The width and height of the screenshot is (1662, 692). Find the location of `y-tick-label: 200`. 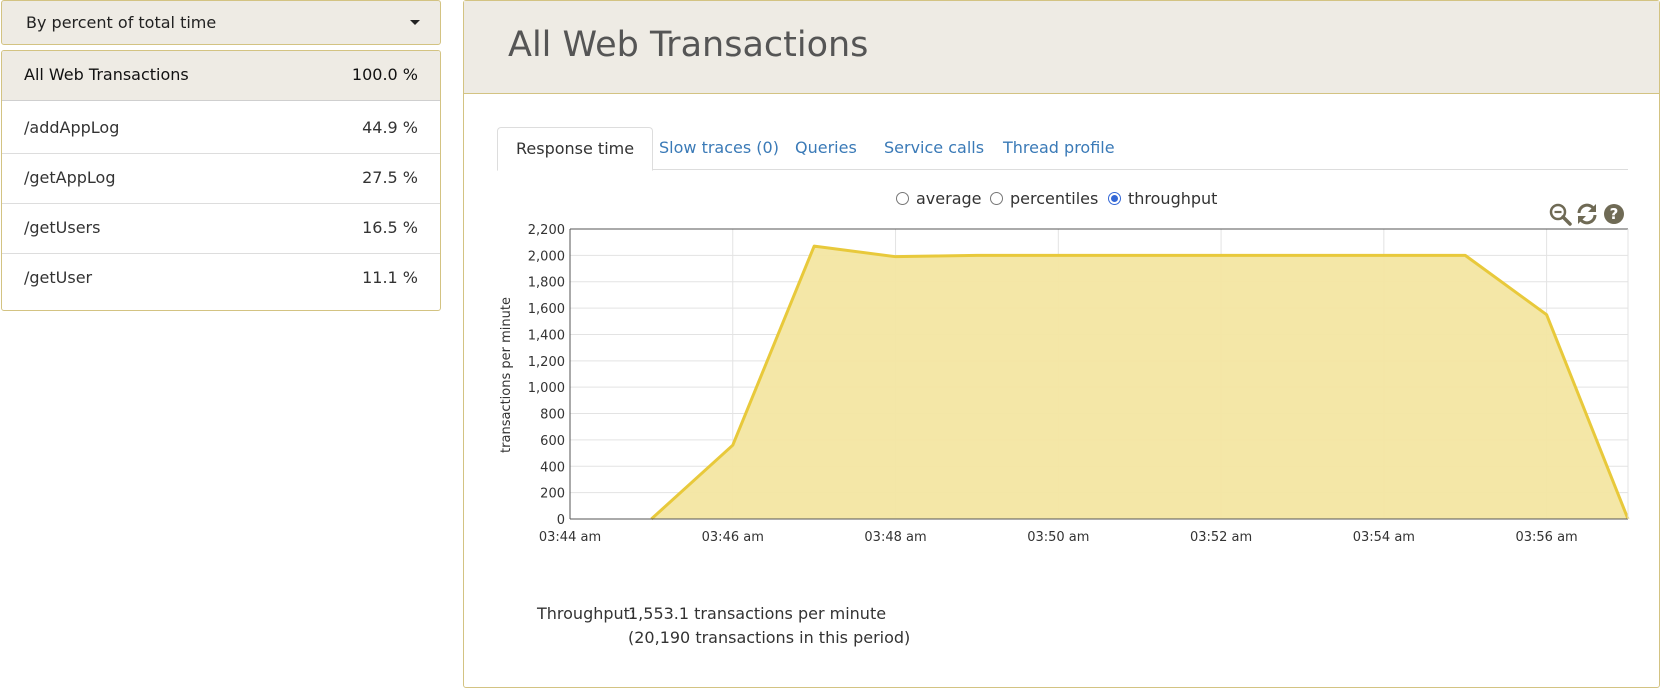

y-tick-label: 200 is located at coordinates (552, 494).